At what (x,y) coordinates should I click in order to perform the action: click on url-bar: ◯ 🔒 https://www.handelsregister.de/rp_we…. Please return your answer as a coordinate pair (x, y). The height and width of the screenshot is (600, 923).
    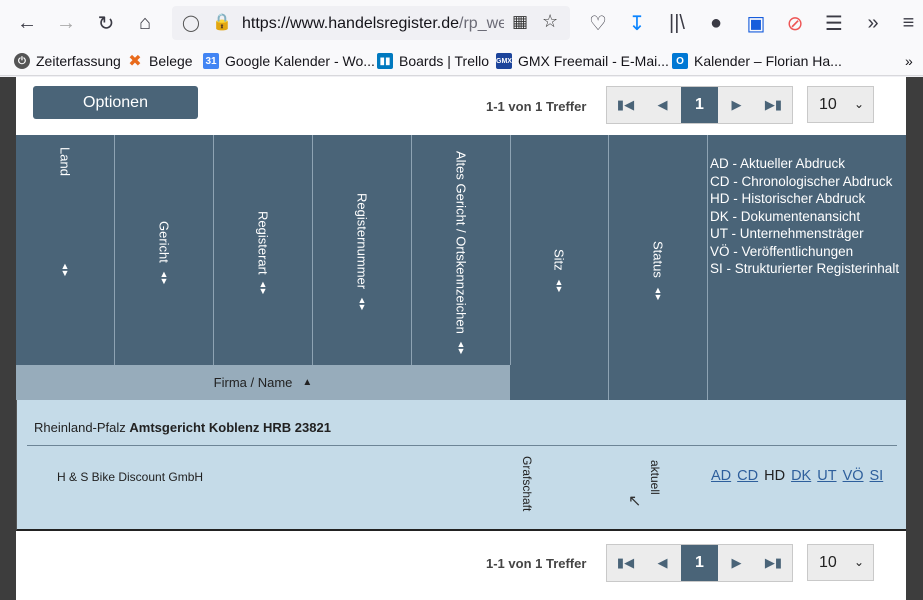
    Looking at the image, I should click on (371, 23).